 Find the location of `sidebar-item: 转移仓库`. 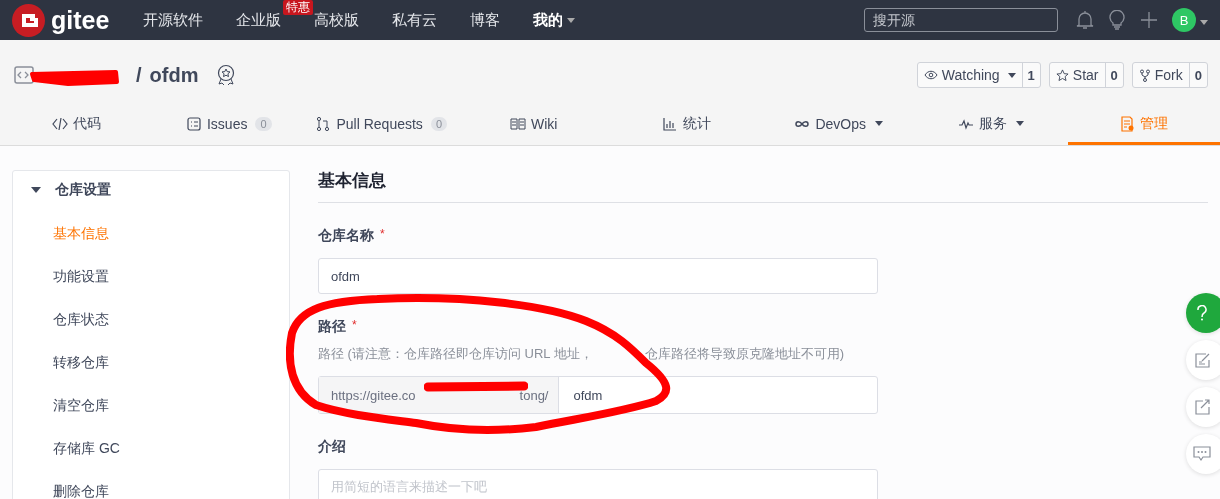

sidebar-item: 转移仓库 is located at coordinates (151, 362).